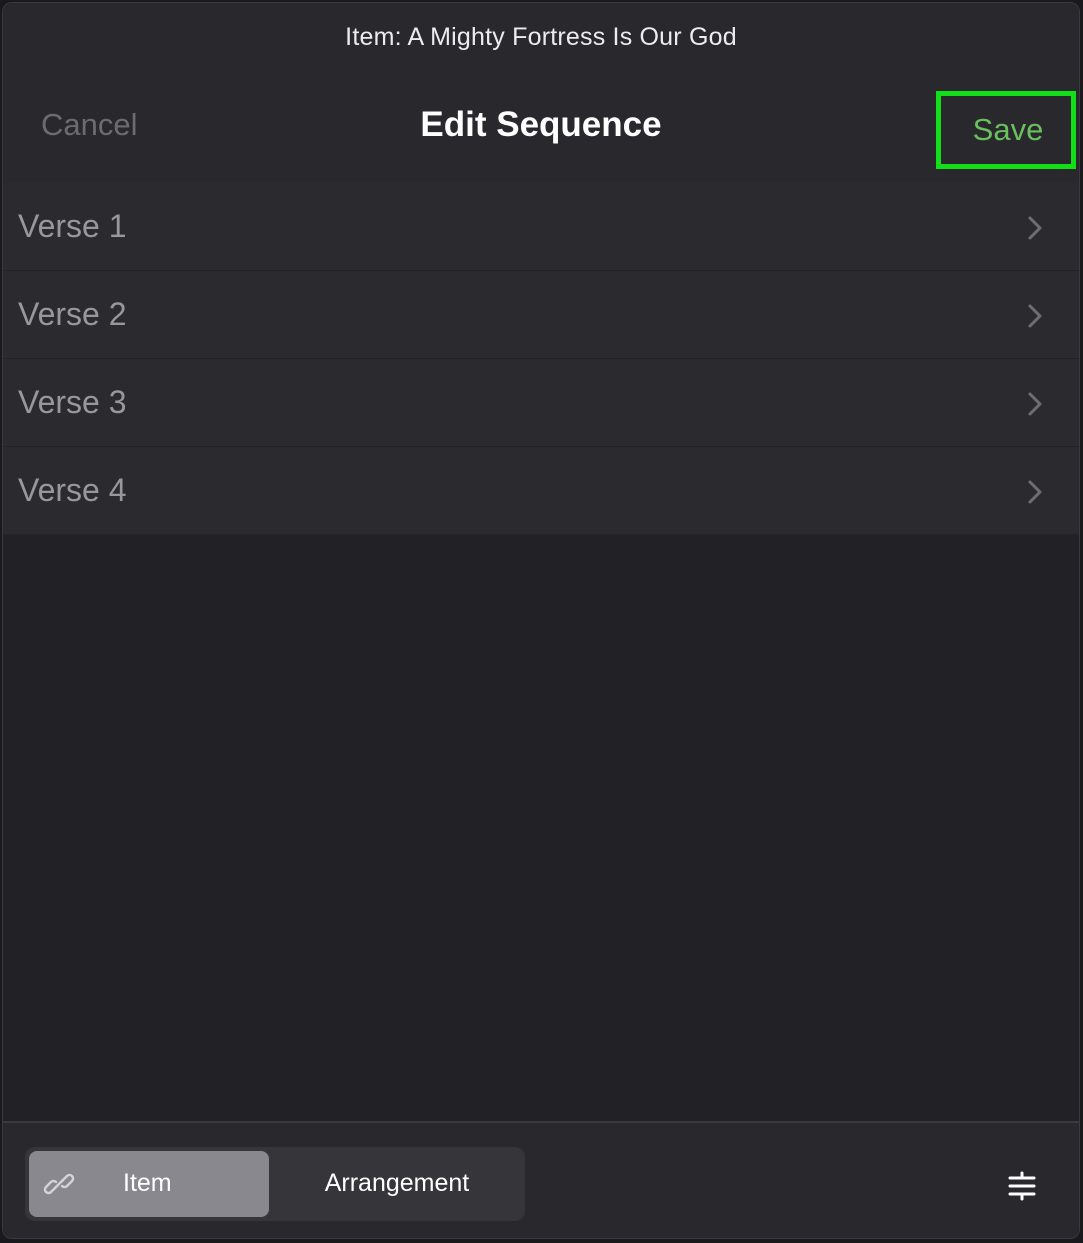  What do you see at coordinates (541, 403) in the screenshot?
I see `list-item-verse-3: Verse 3` at bounding box center [541, 403].